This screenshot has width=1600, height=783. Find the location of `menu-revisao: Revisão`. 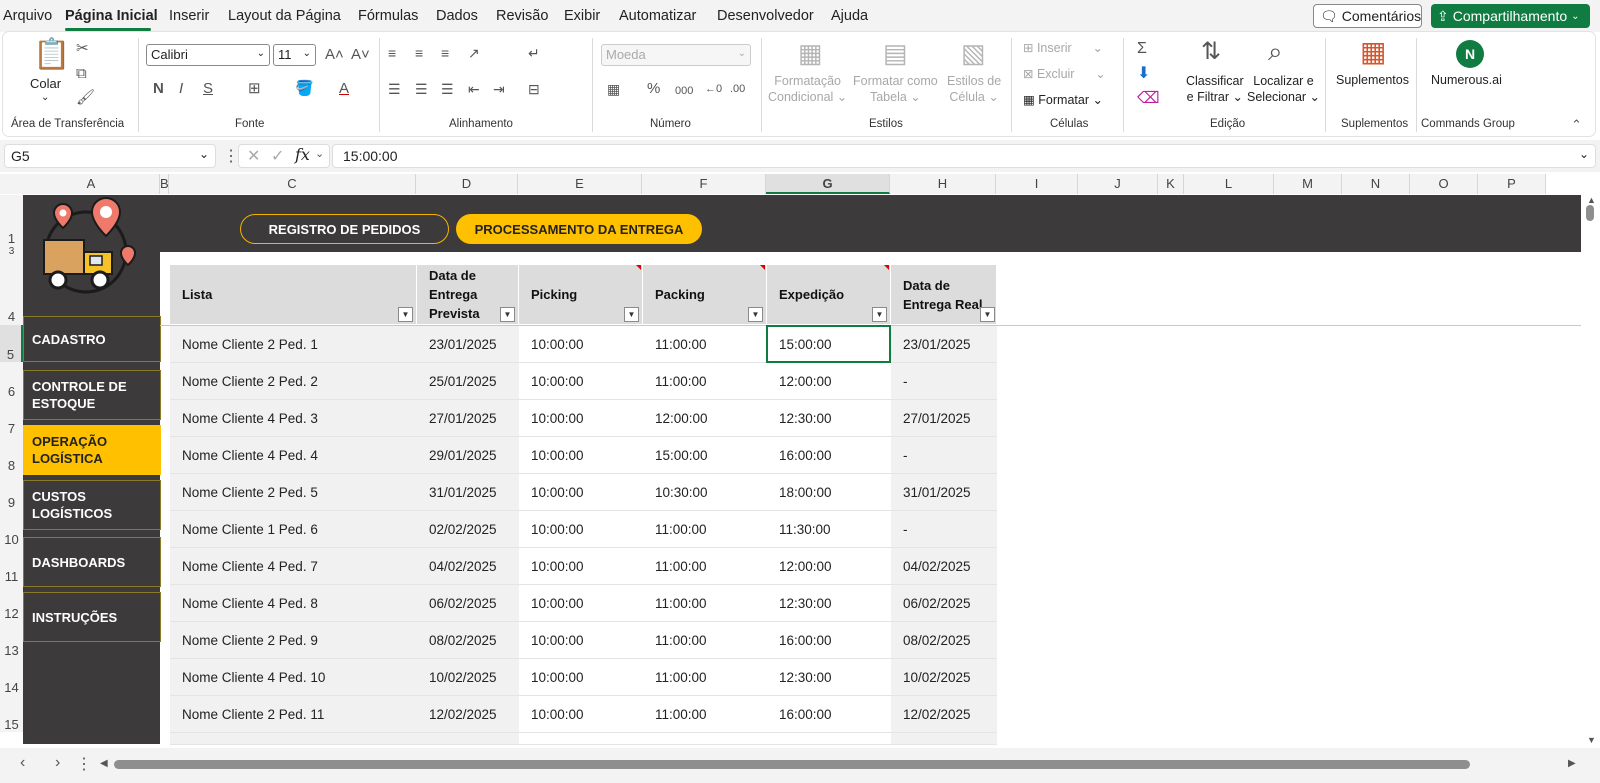

menu-revisao: Revisão is located at coordinates (522, 16).